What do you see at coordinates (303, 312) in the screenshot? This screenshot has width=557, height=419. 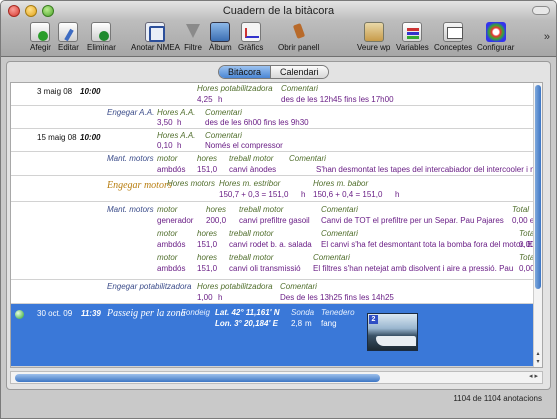 I see `field-label: Sonda` at bounding box center [303, 312].